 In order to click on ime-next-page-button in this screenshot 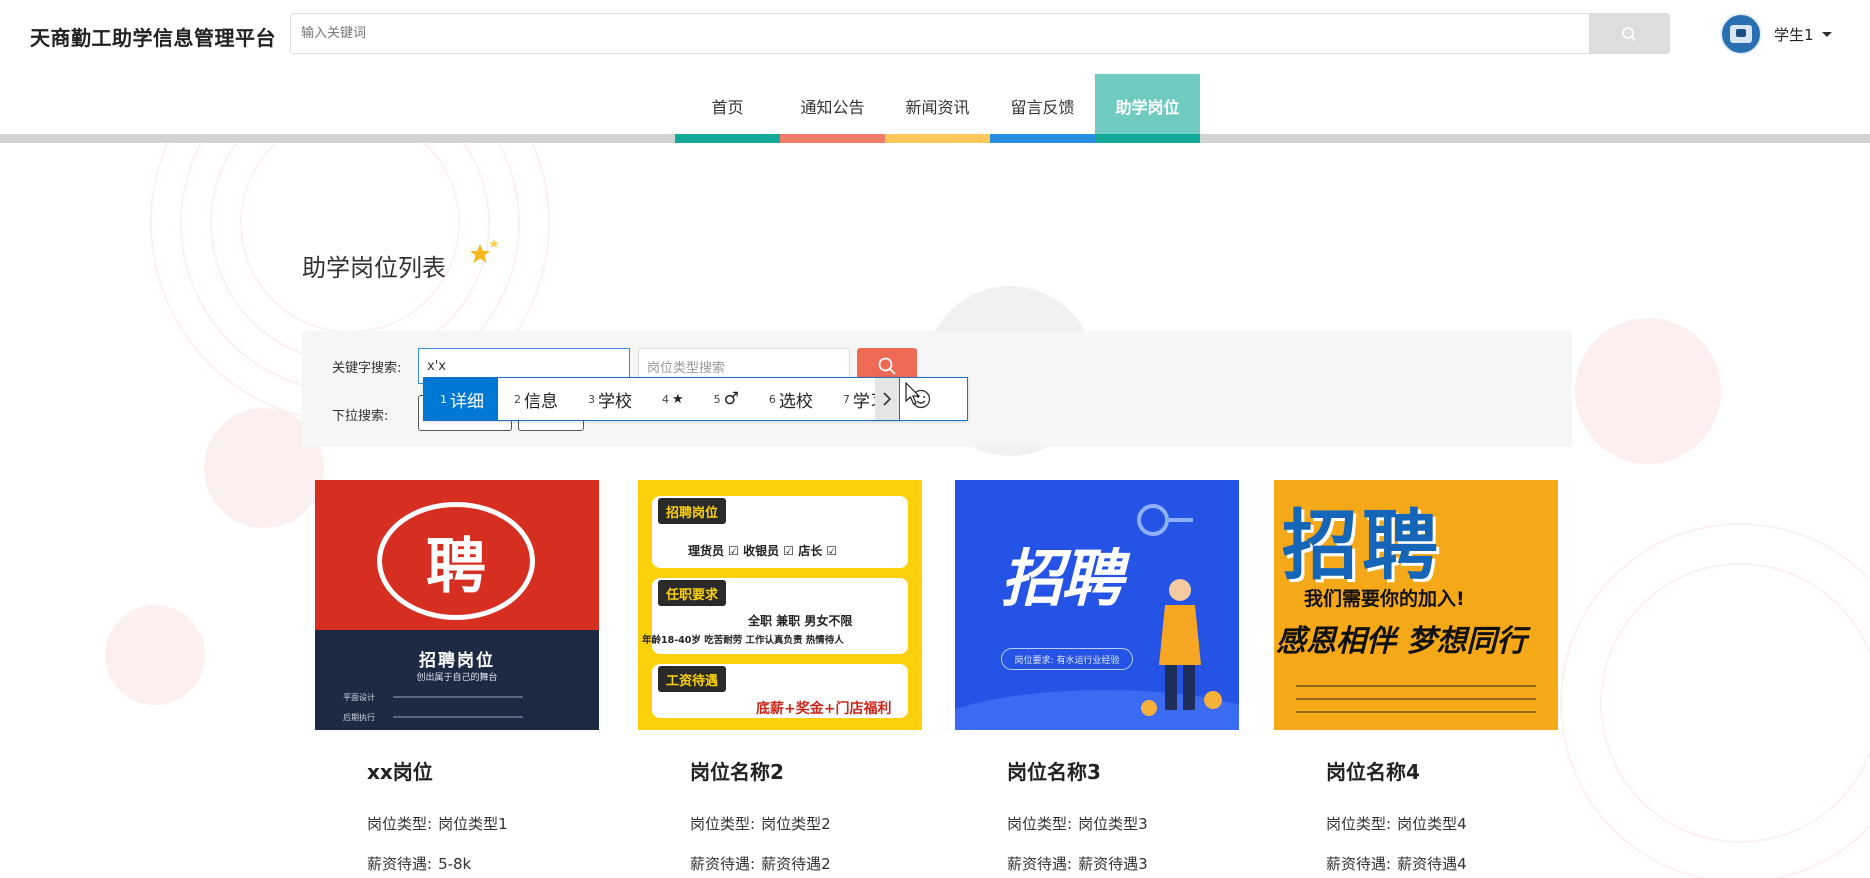, I will do `click(886, 399)`.